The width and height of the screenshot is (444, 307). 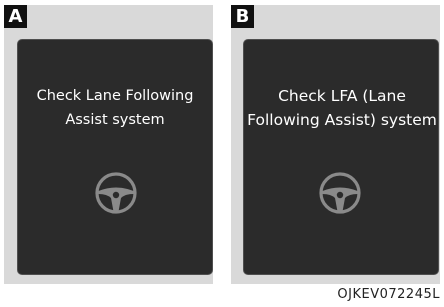 I want to click on warning-message-b-line2: Following Assist) system, so click(x=342, y=120).